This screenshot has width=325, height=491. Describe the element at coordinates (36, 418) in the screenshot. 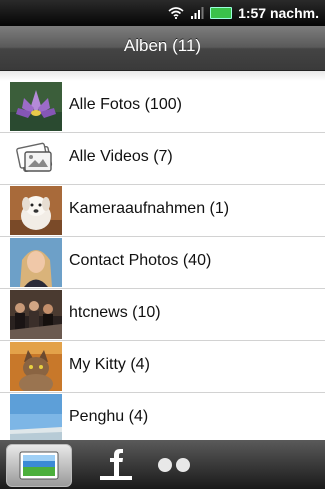

I see `landscape-thumbnail` at that location.